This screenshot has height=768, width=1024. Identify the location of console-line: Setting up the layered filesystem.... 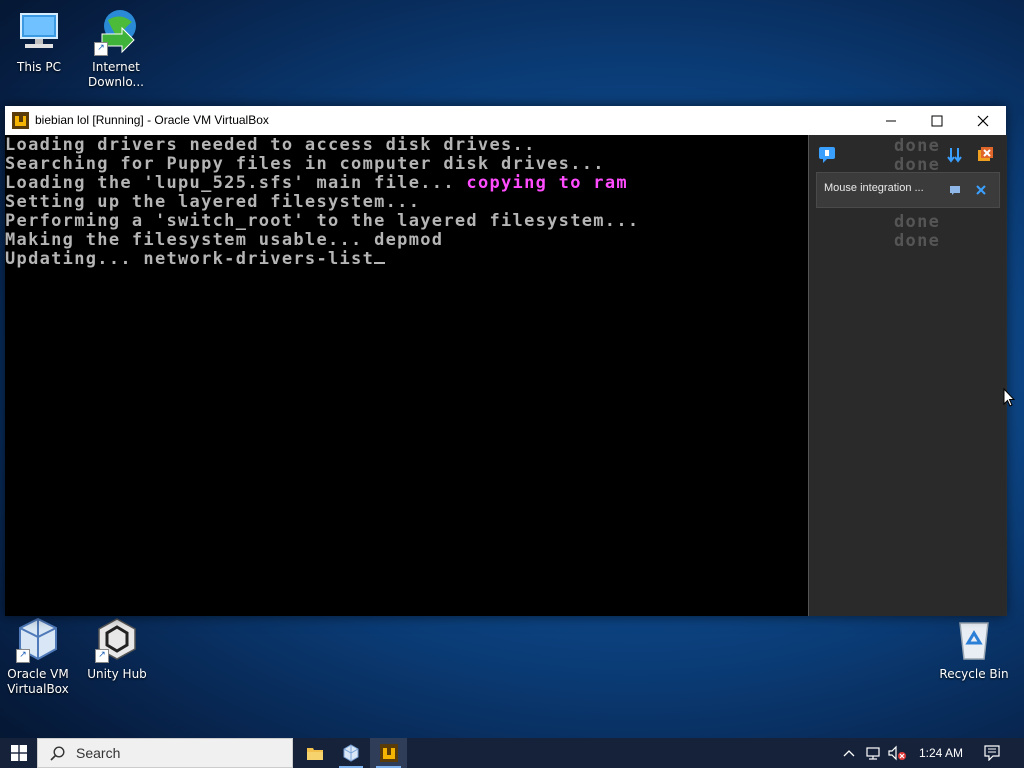
(213, 202).